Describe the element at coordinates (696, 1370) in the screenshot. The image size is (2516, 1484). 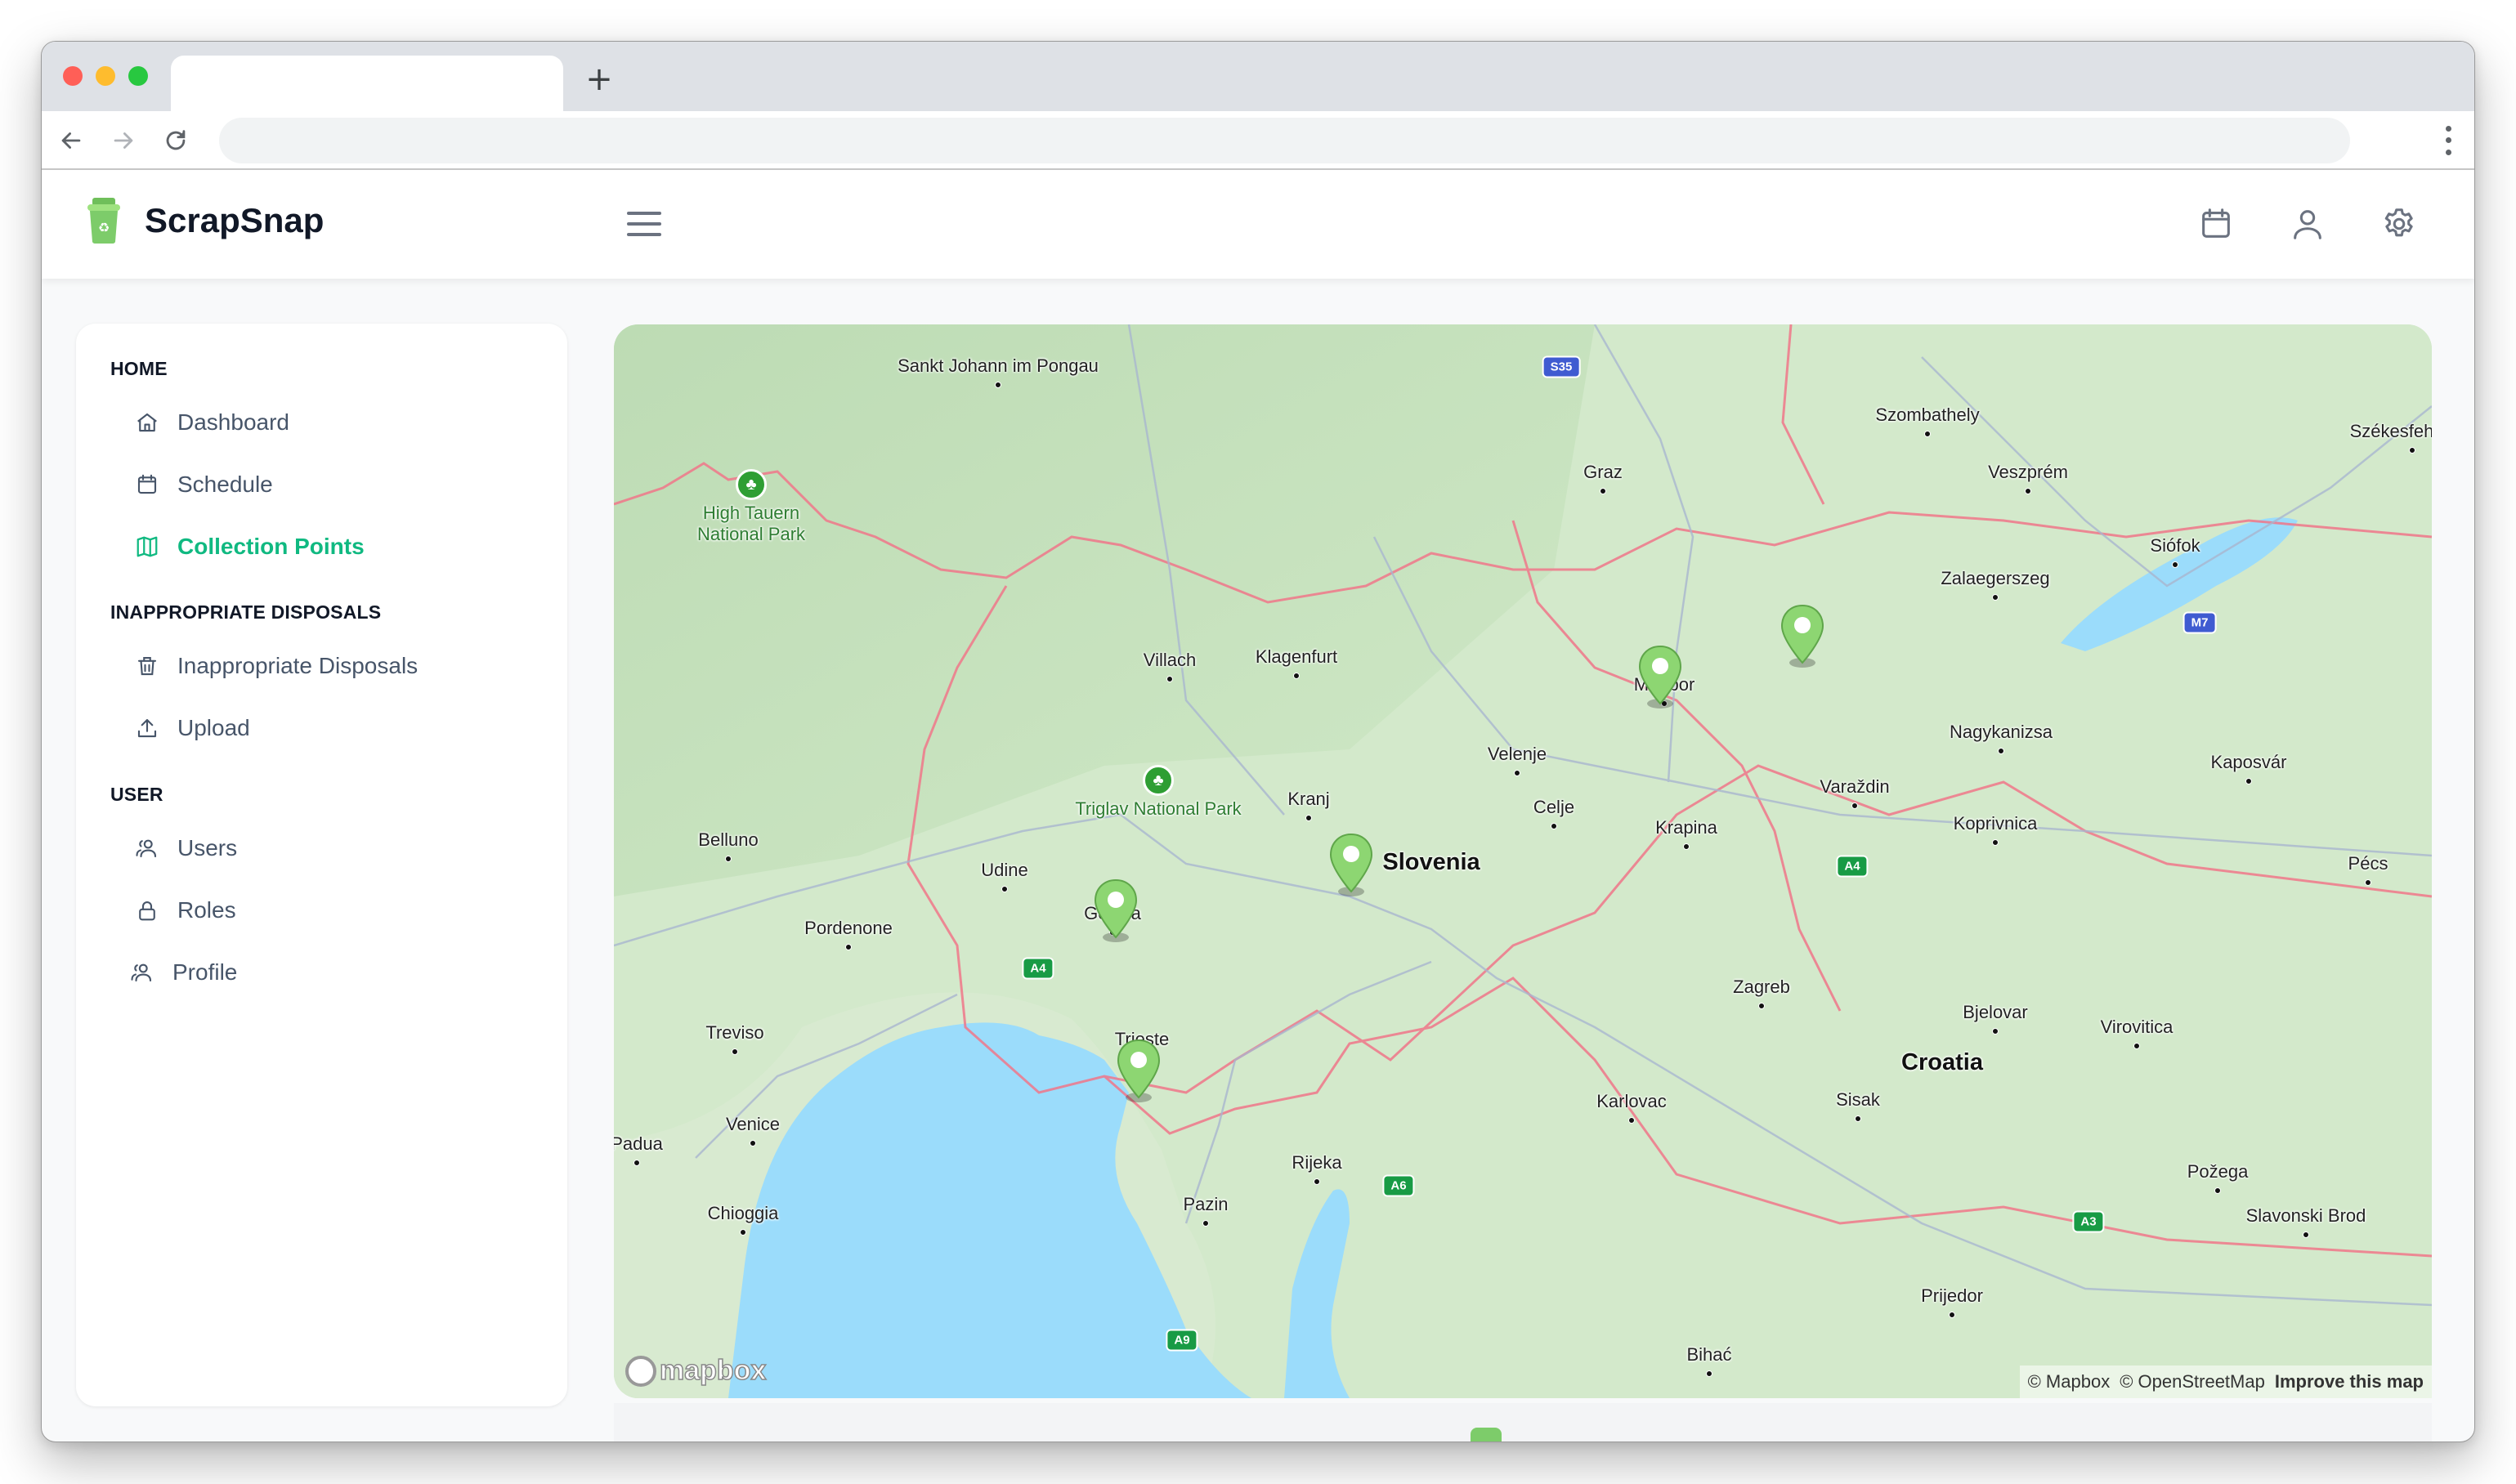
I see `mapbox-logo: mapbox` at that location.